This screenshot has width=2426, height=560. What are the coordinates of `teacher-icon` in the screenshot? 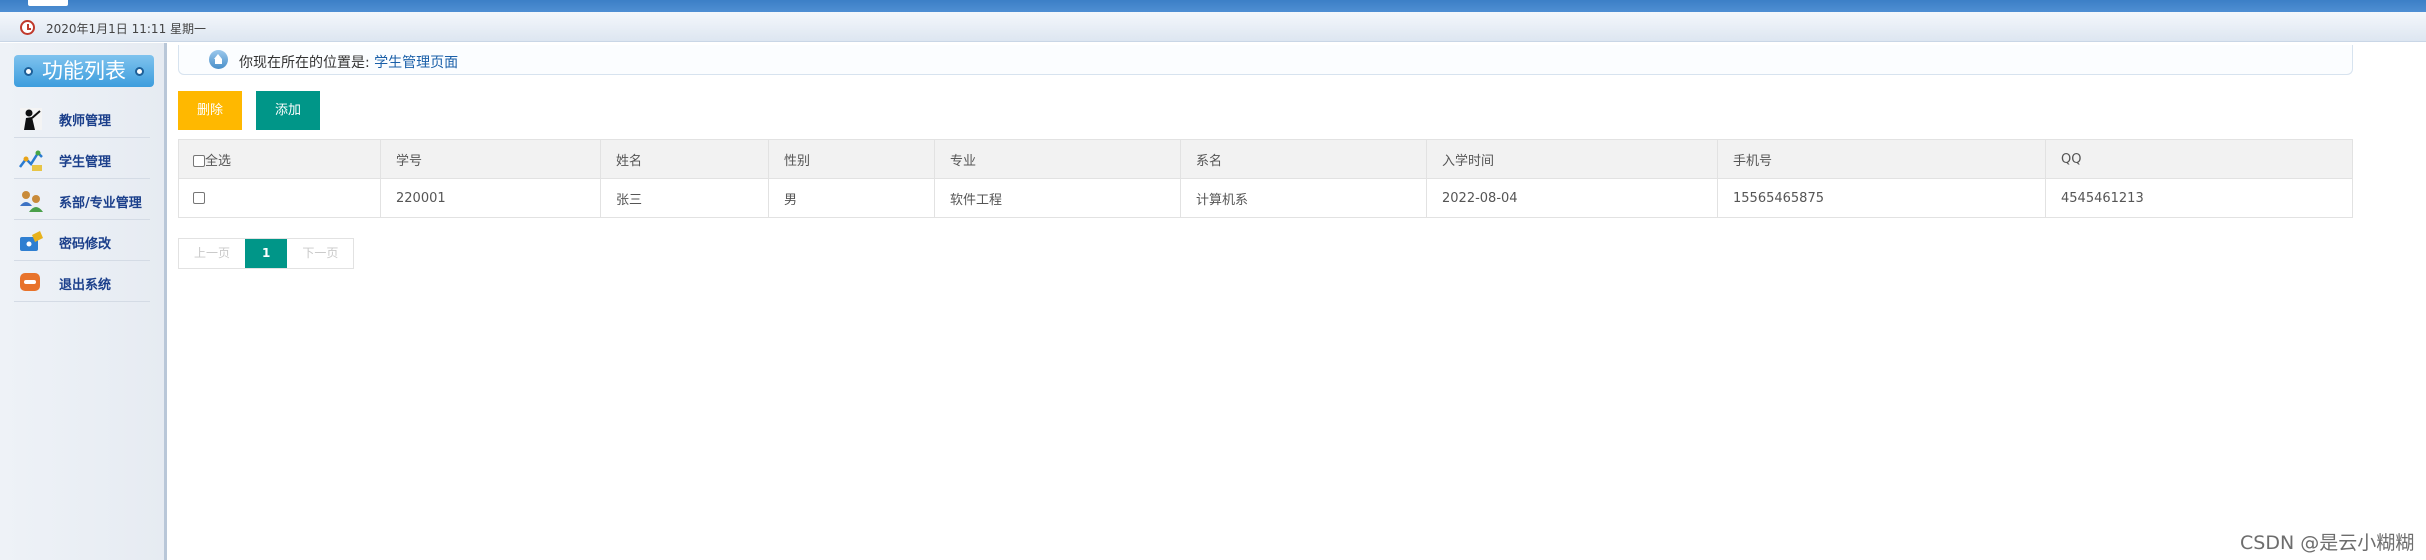 It's located at (31, 119).